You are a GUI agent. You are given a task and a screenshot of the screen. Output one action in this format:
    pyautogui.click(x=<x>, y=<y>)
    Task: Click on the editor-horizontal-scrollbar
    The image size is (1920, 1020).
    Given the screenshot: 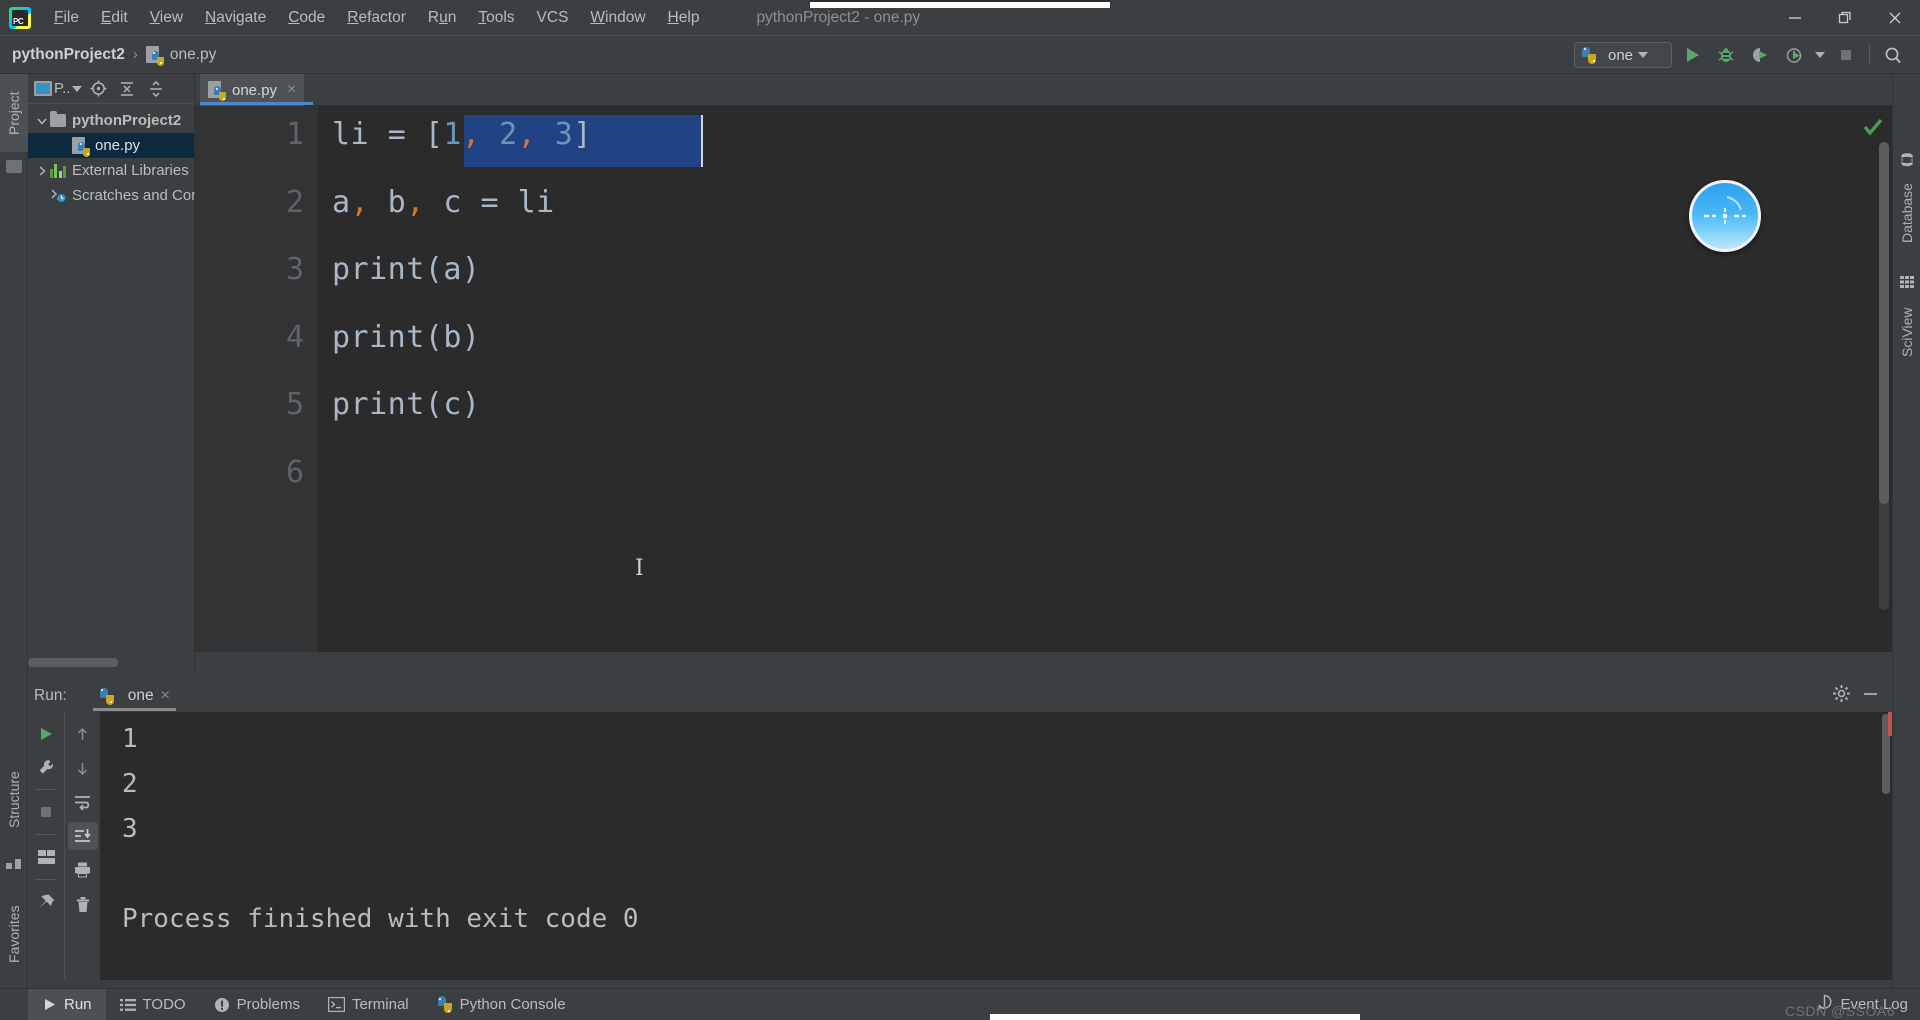 What is the action you would take?
    pyautogui.click(x=73, y=662)
    